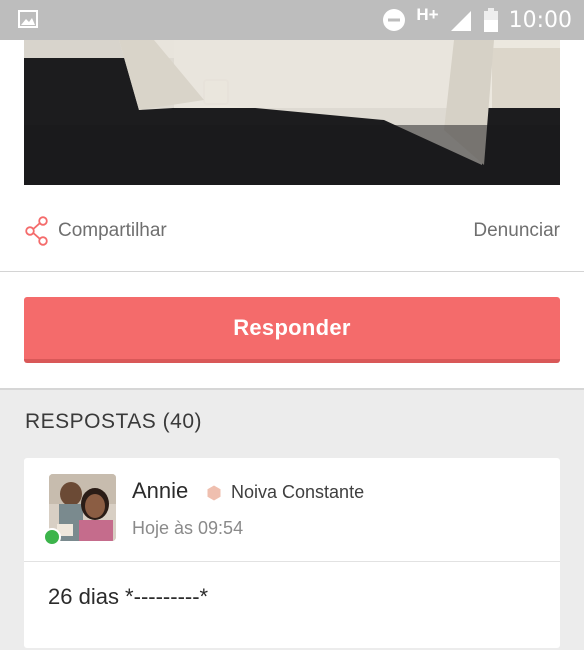  What do you see at coordinates (298, 492) in the screenshot?
I see `user-badge: Noiva Constante` at bounding box center [298, 492].